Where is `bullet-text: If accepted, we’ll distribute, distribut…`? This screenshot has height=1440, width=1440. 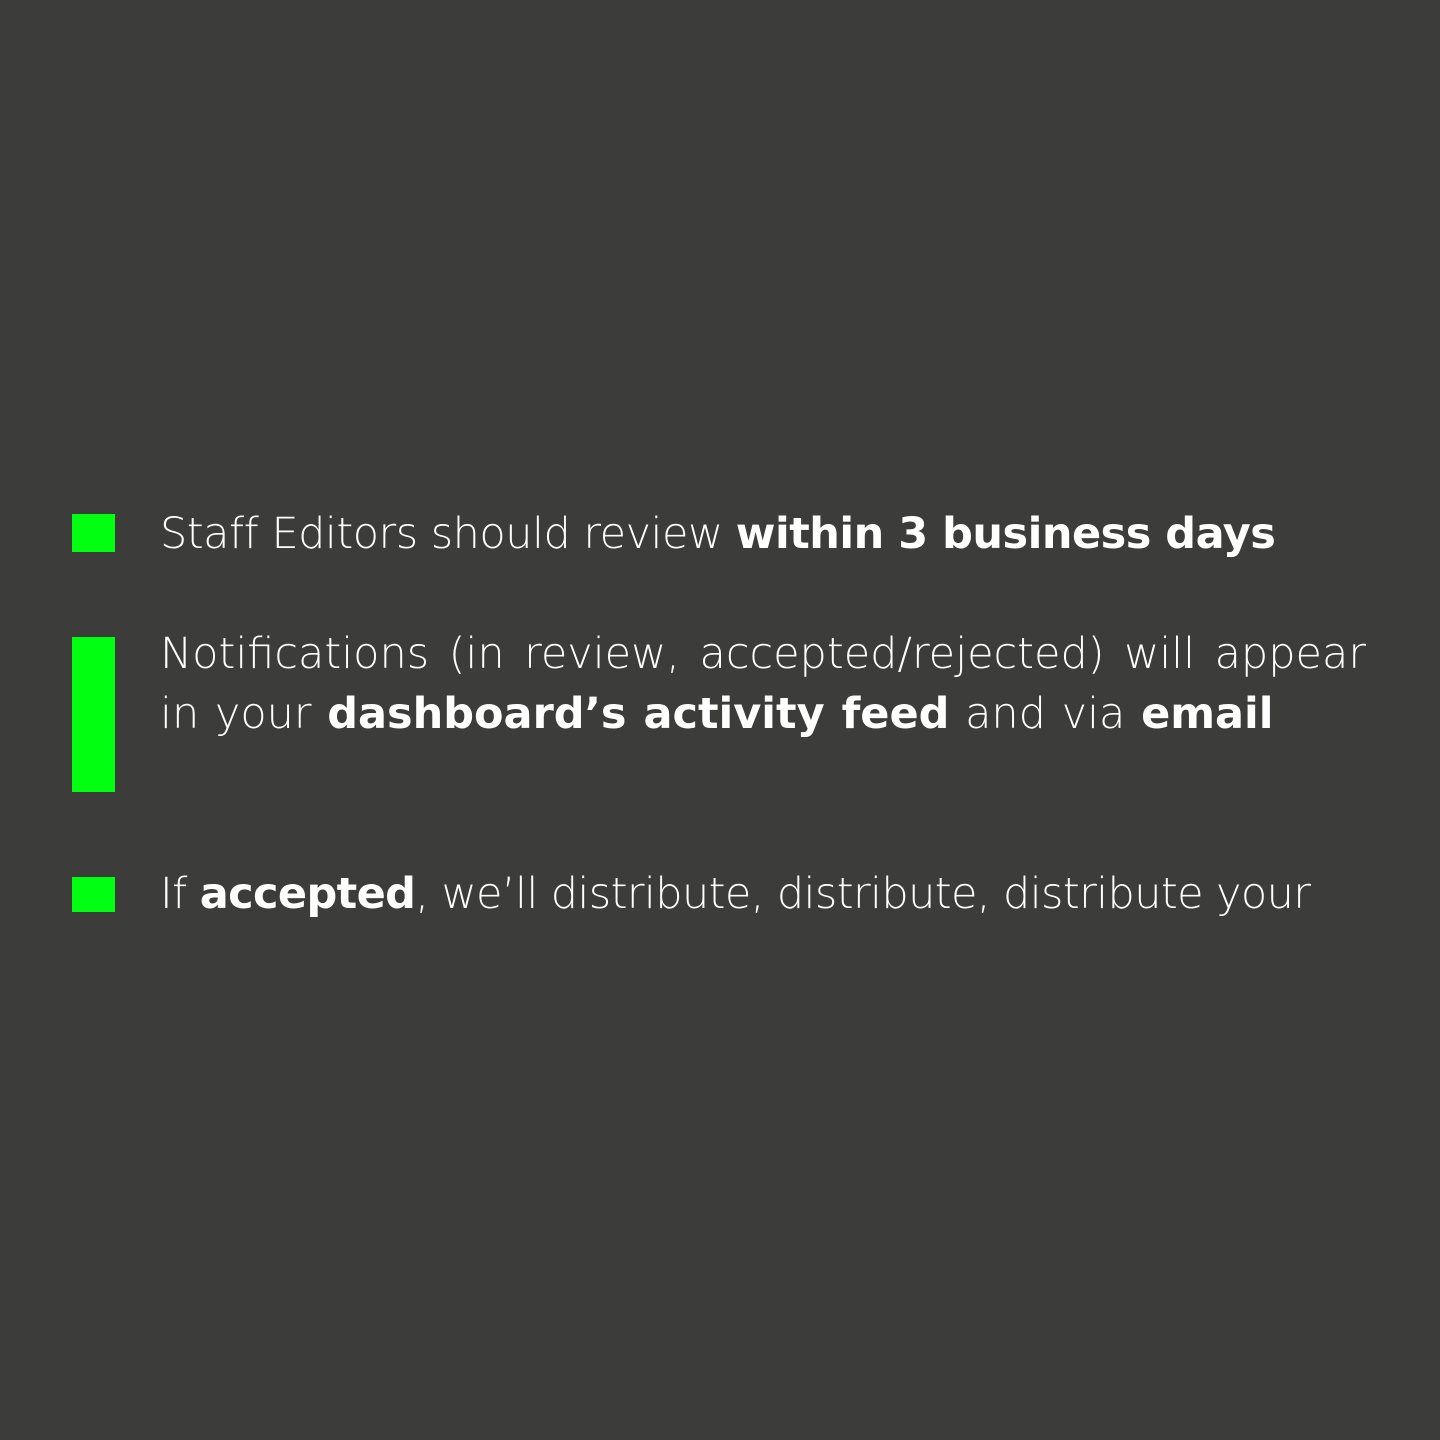 bullet-text: If accepted, we’ll distribute, distribut… is located at coordinates (763, 894).